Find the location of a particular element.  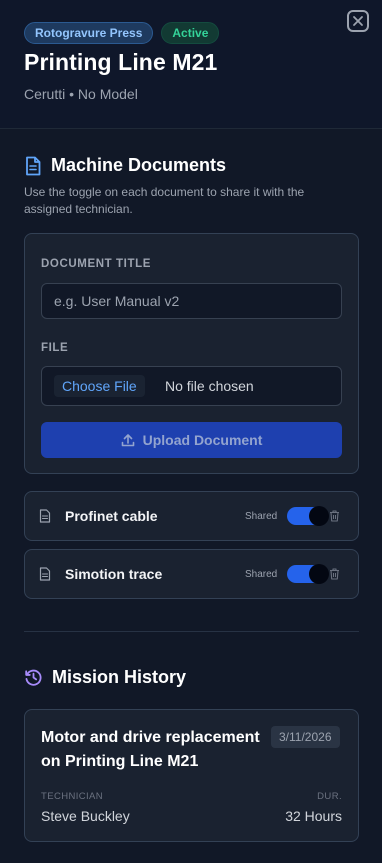

history-icon is located at coordinates (33, 677).